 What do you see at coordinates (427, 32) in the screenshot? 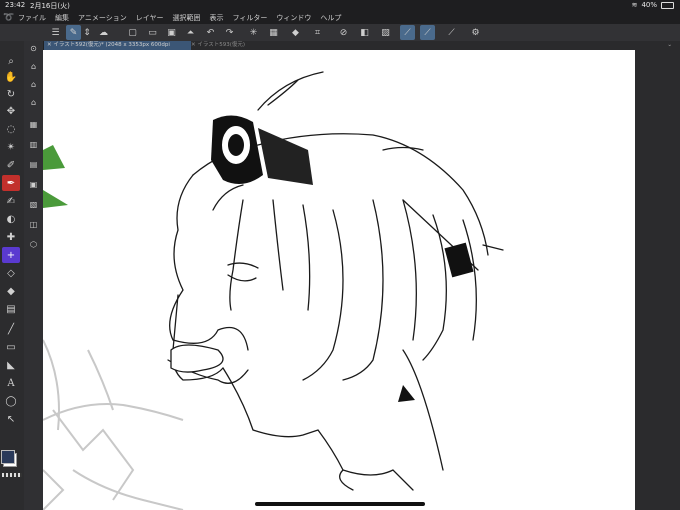
I see `special-ruler-icon: ⟋` at bounding box center [427, 32].